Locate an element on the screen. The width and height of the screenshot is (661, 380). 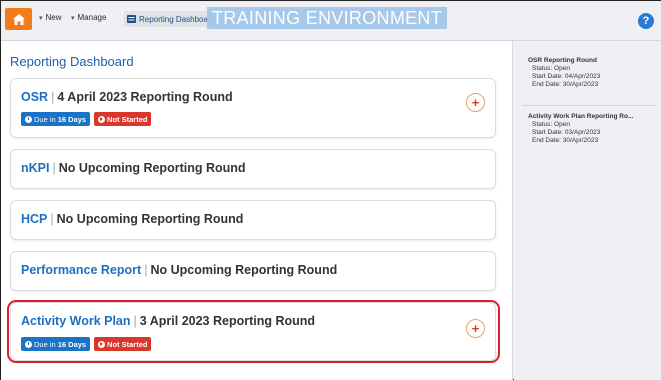
status-badge: Not Started is located at coordinates (123, 119).